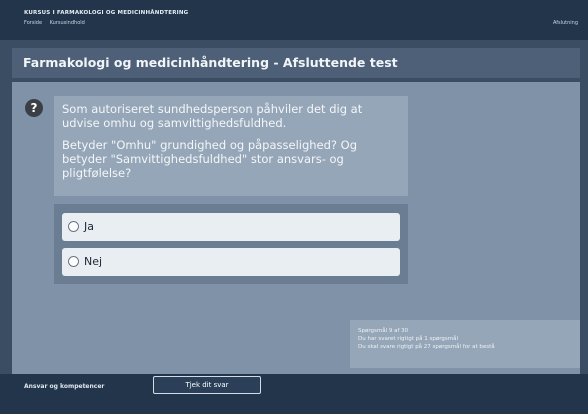  I want to click on check-answer-button: Tjek dit svar, so click(207, 385).